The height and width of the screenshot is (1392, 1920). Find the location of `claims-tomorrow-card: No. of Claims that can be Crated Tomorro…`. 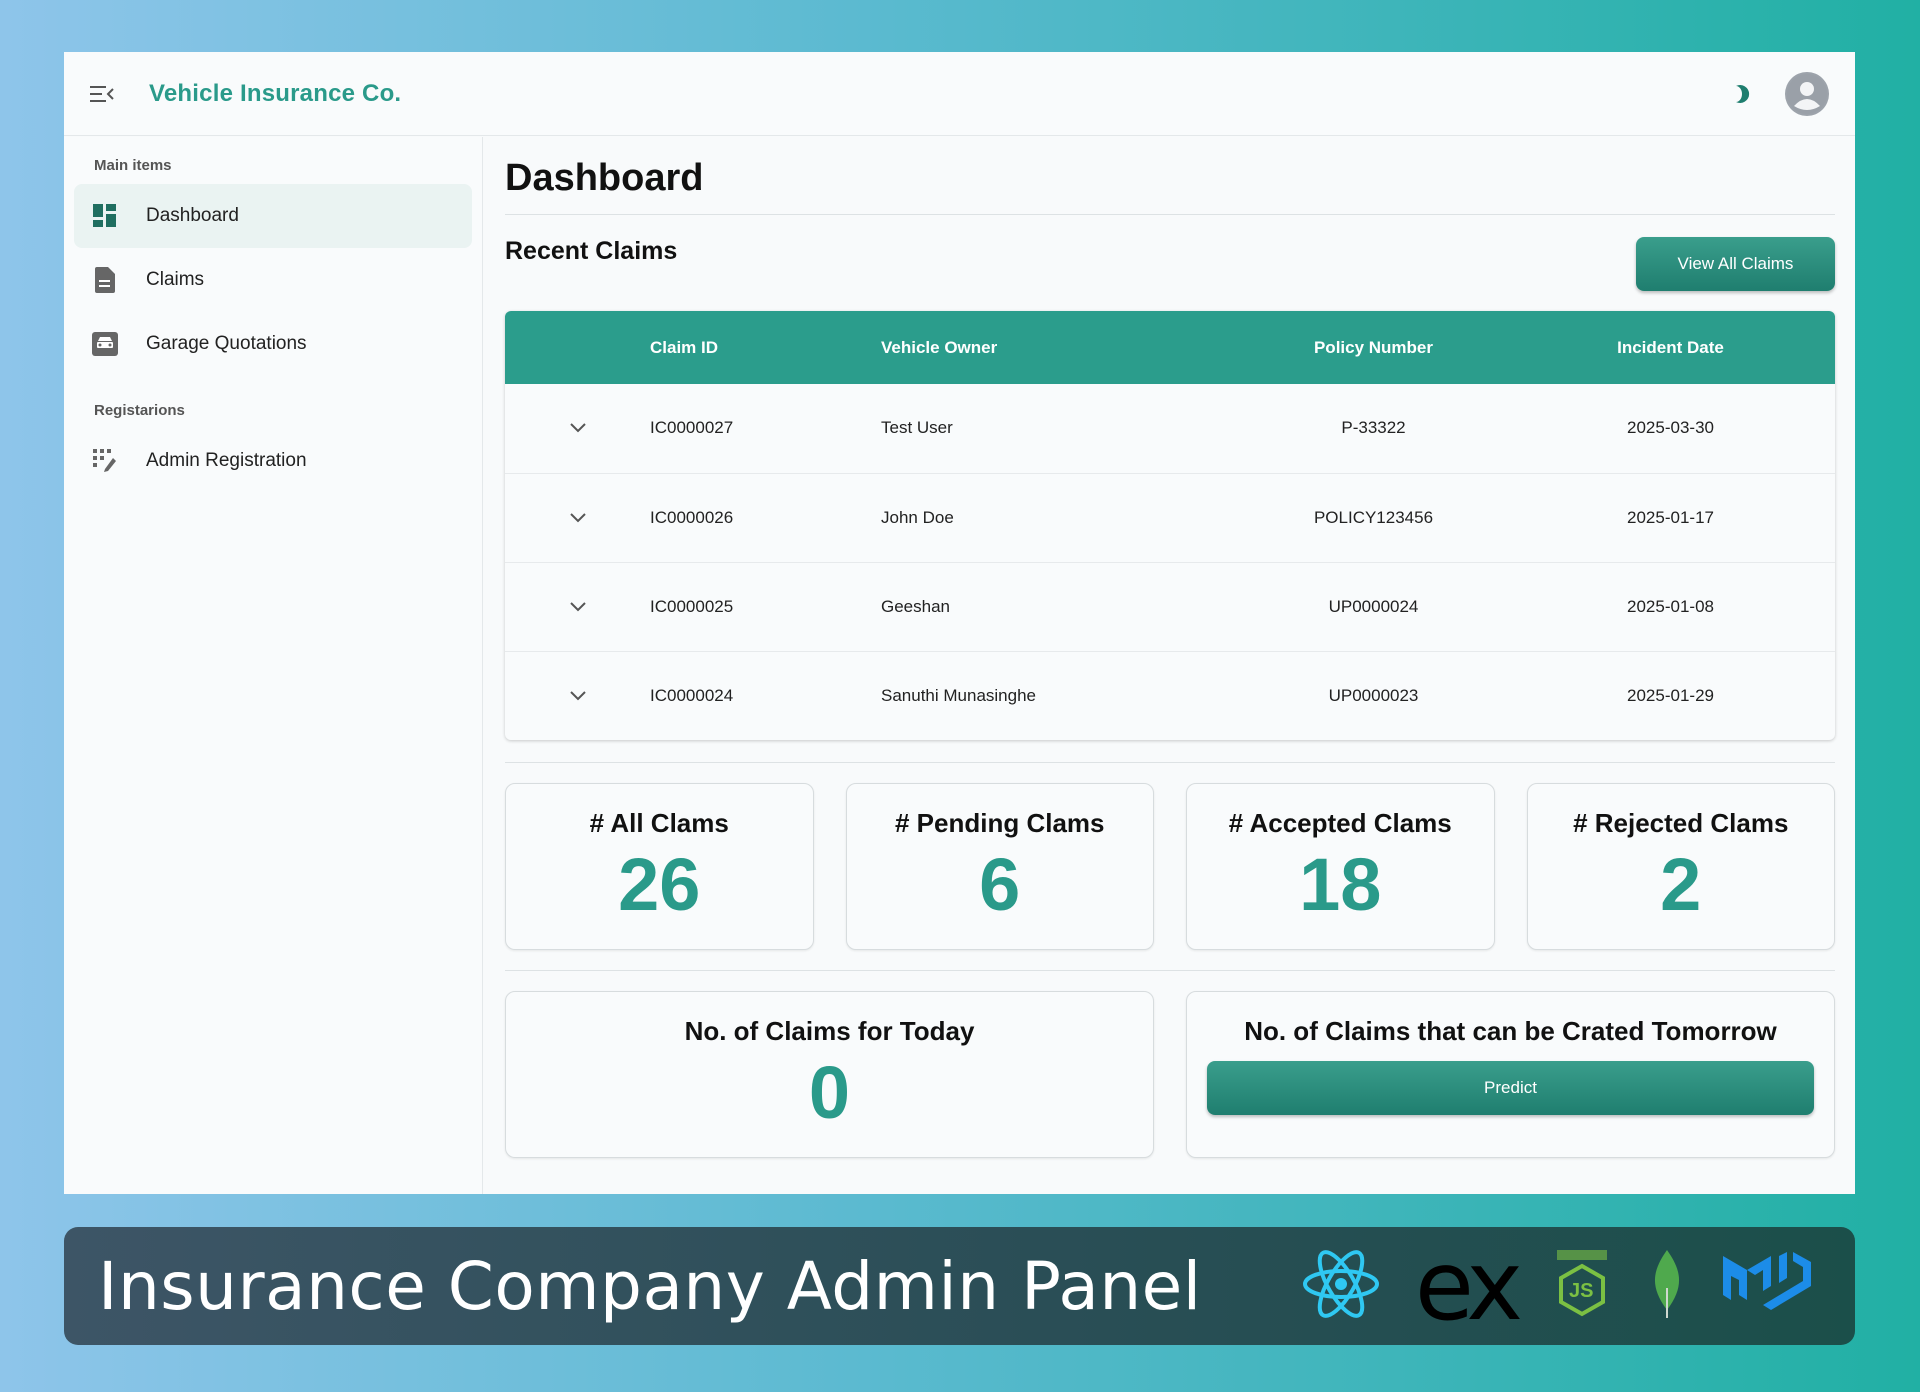

claims-tomorrow-card: No. of Claims that can be Crated Tomorro… is located at coordinates (1510, 1074).